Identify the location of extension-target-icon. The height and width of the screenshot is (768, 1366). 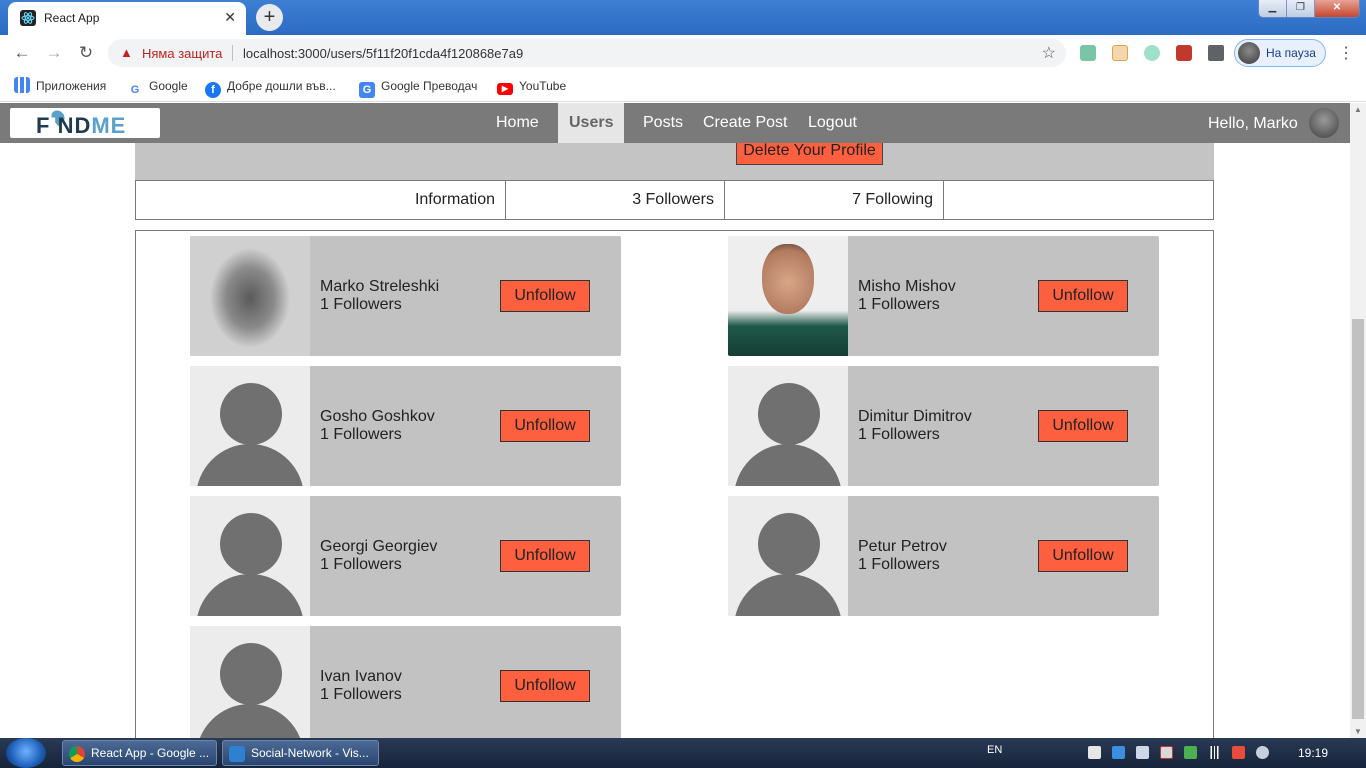
(1152, 53).